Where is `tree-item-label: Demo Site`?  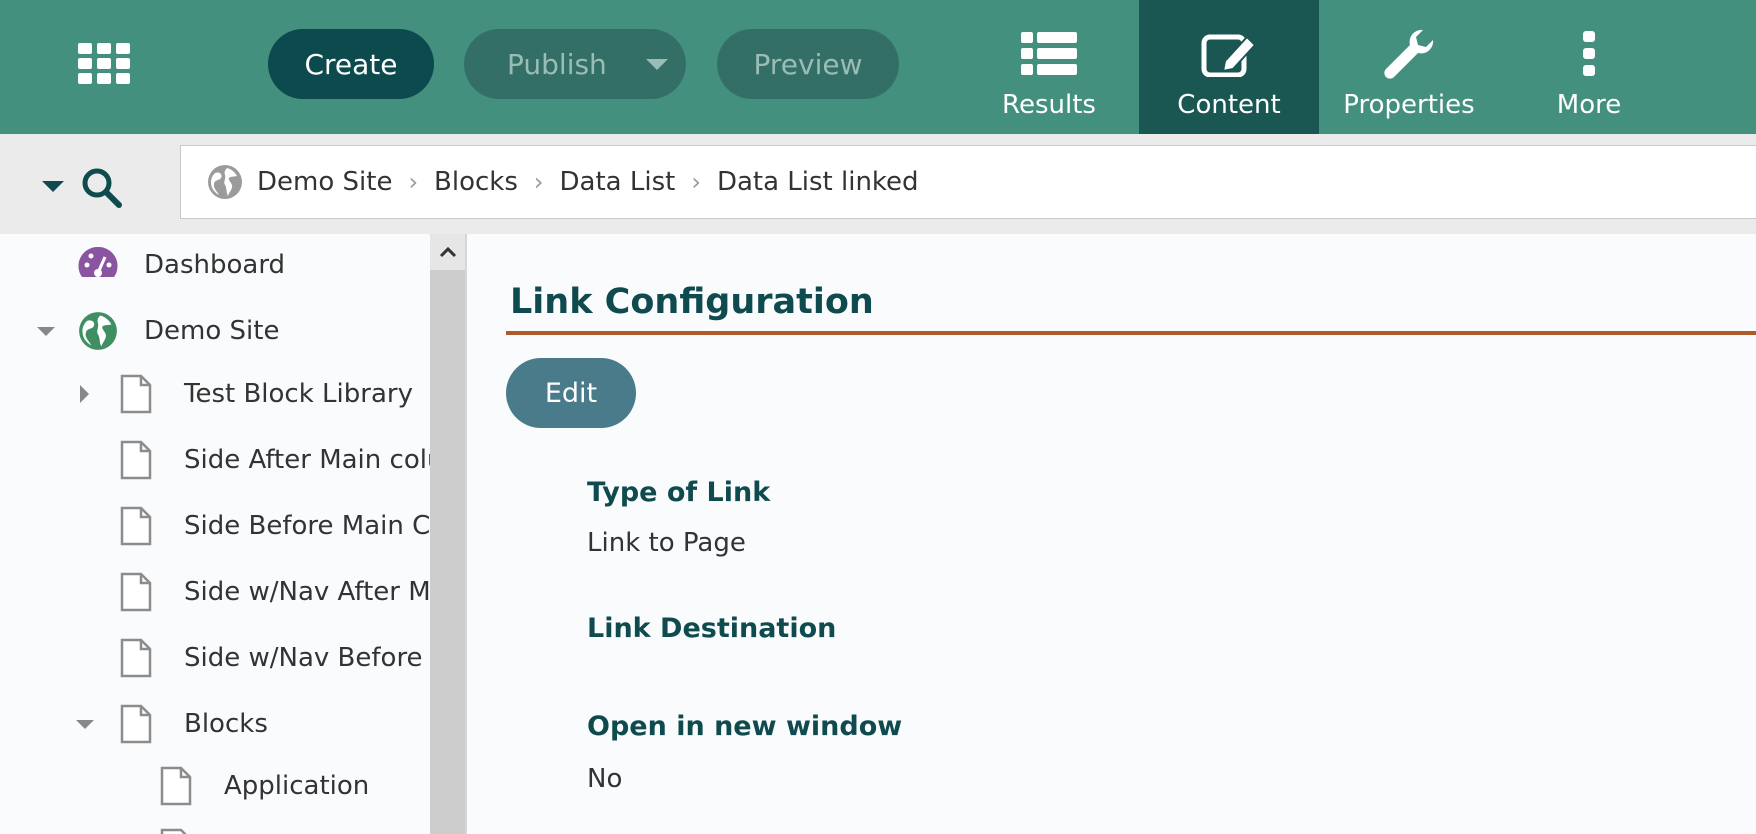
tree-item-label: Demo Site is located at coordinates (212, 331).